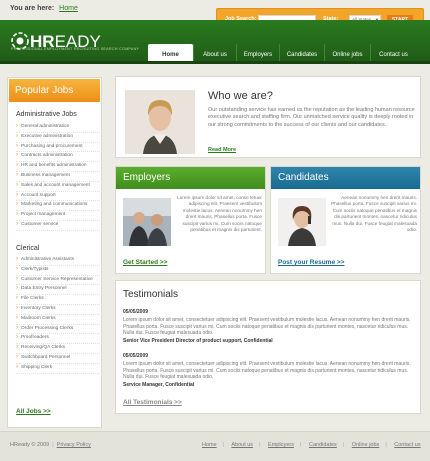  What do you see at coordinates (345, 178) in the screenshot?
I see `candidates-header: Candidates` at bounding box center [345, 178].